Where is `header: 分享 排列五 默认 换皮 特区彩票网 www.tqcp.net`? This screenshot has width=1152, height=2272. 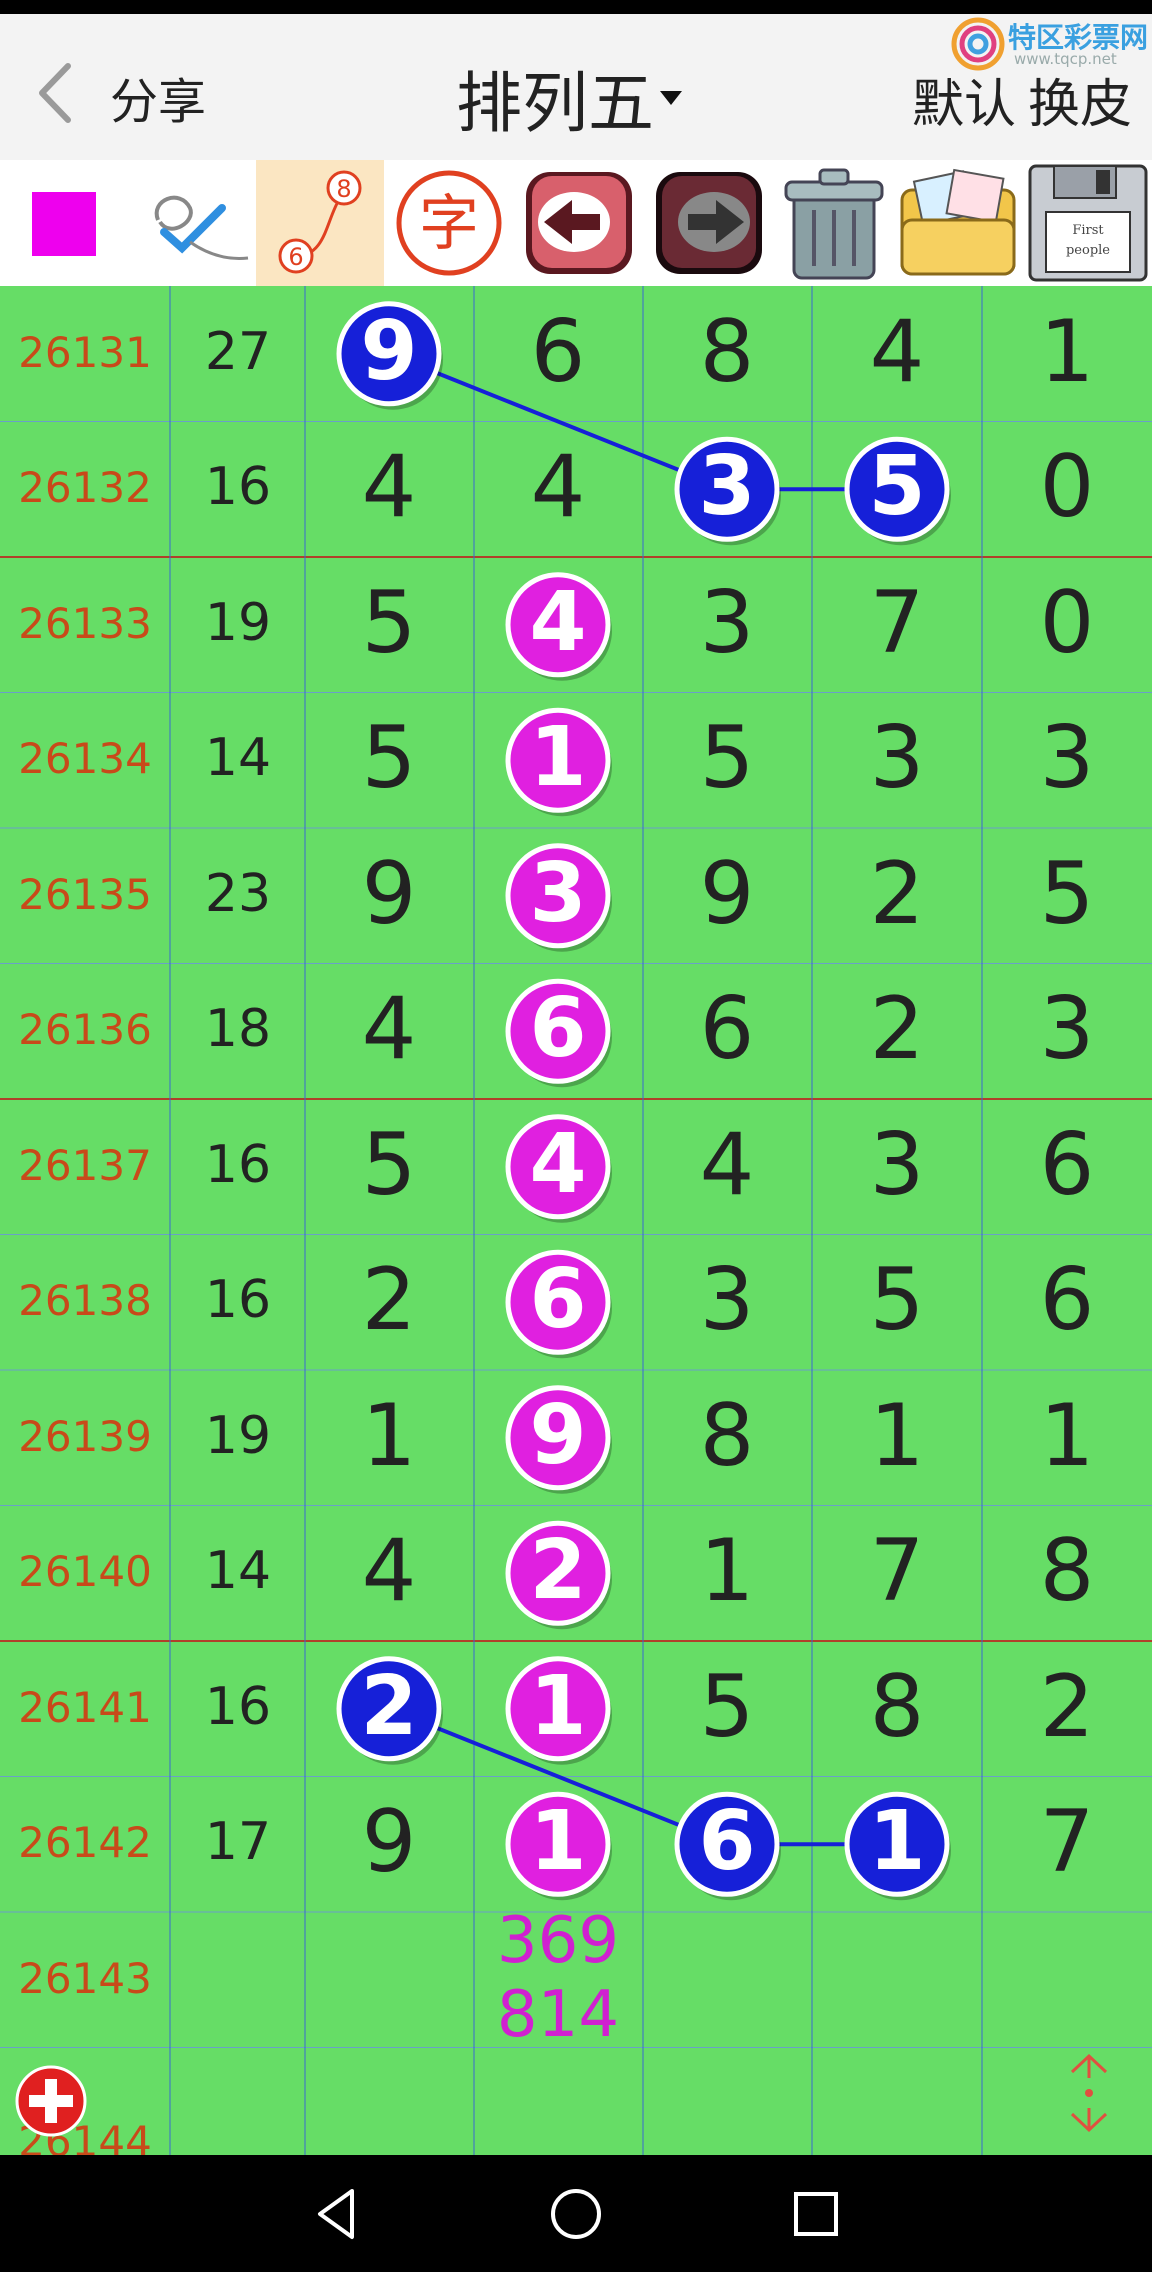 header: 分享 排列五 默认 换皮 特区彩票网 www.tqcp.net is located at coordinates (576, 87).